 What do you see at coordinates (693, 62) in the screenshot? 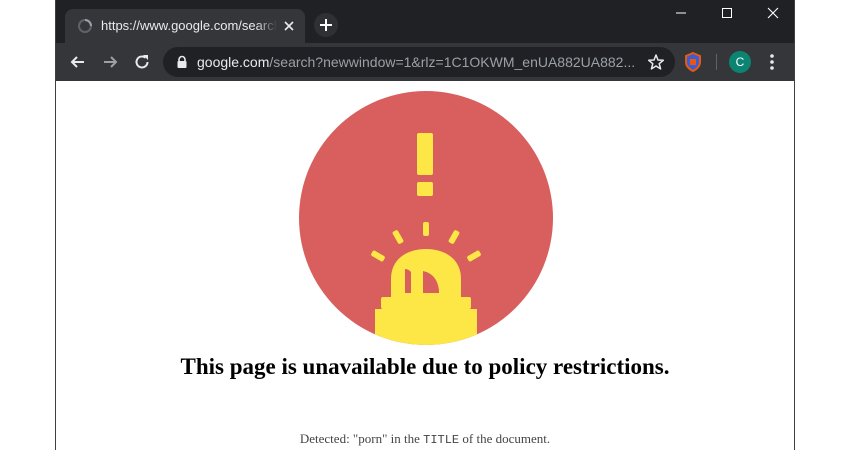
I see `shield-icon` at bounding box center [693, 62].